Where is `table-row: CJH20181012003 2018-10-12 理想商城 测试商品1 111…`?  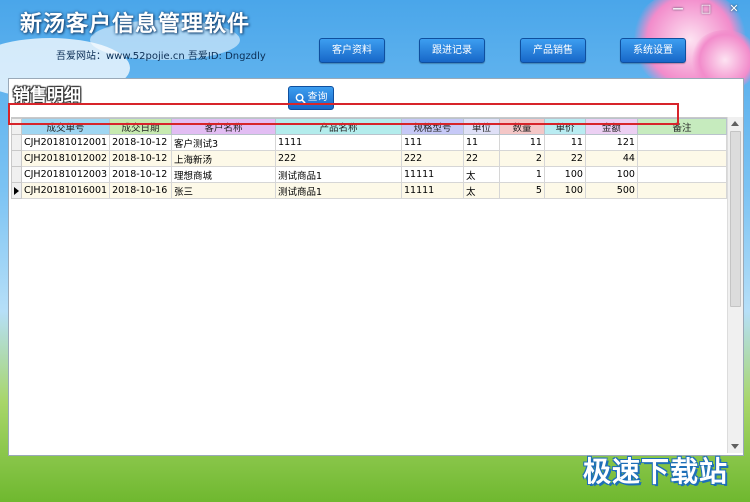
table-row: CJH20181012003 2018-10-12 理想商城 测试商品1 111… is located at coordinates (369, 174).